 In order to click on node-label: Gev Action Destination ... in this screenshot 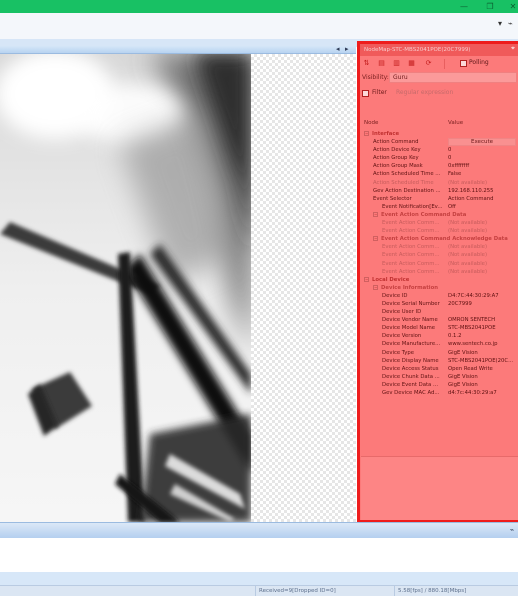, I will do `click(407, 190)`.